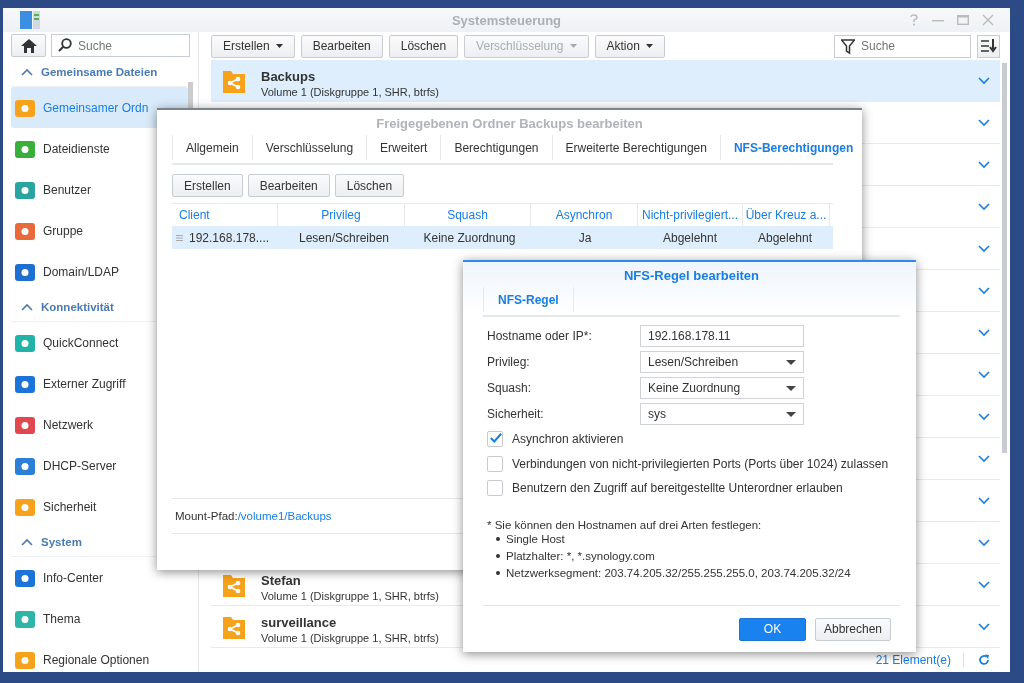 Image resolution: width=1024 pixels, height=683 pixels. I want to click on folder-name: surveillance, so click(299, 623).